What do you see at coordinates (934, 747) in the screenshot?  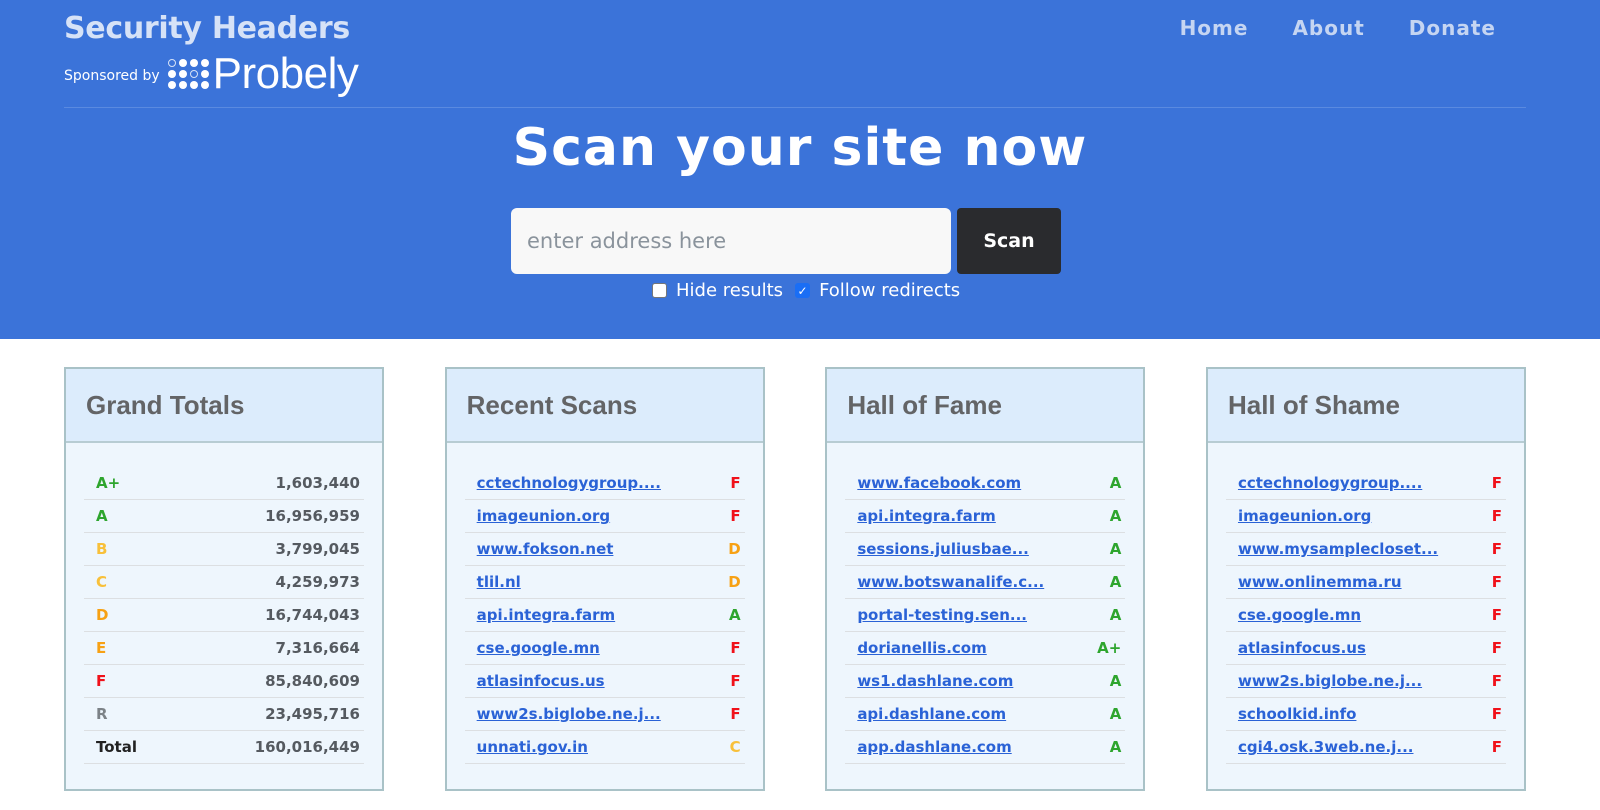 I see `site-link: app.dashlane.com` at bounding box center [934, 747].